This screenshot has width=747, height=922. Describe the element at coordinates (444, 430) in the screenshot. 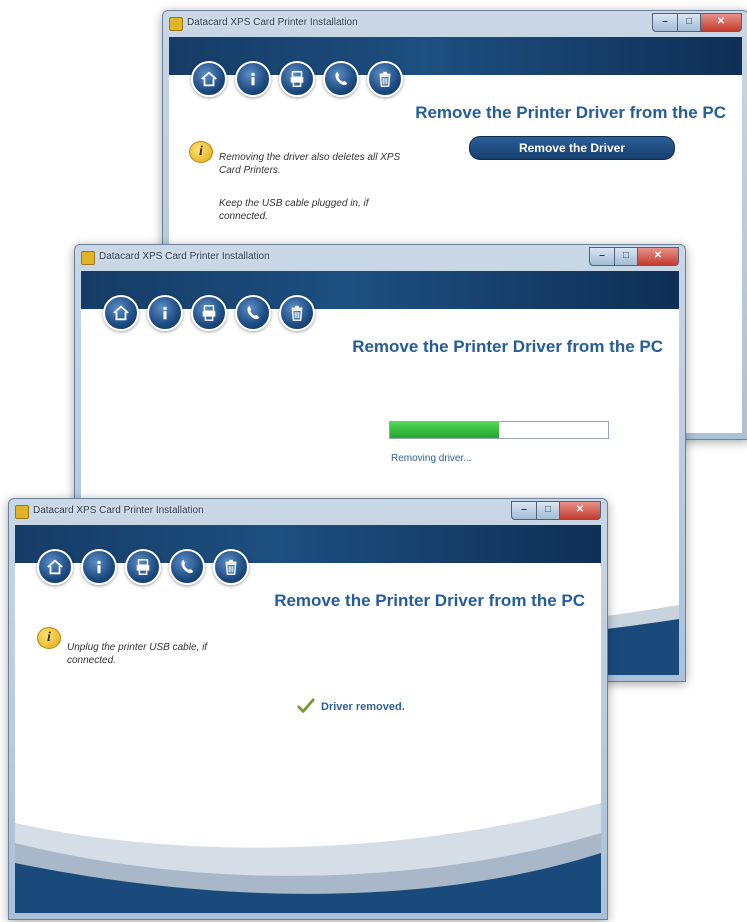

I see `progress-fill` at that location.